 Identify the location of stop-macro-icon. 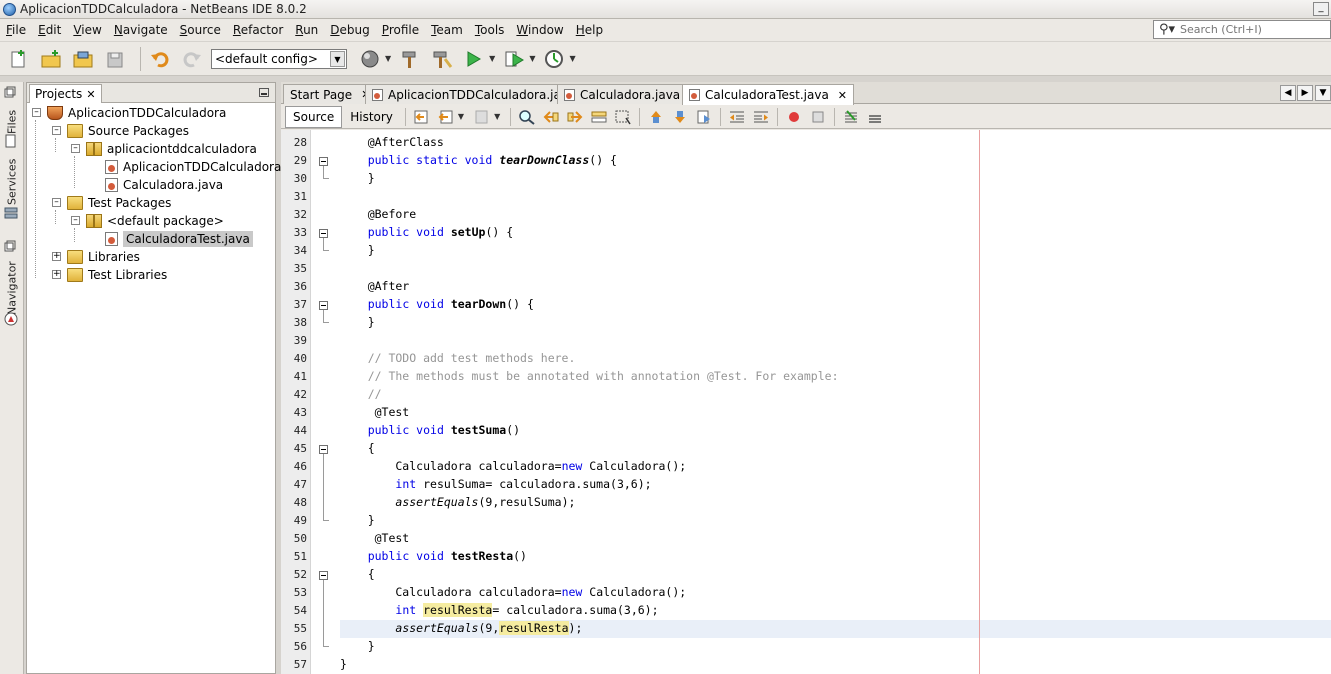
(818, 117).